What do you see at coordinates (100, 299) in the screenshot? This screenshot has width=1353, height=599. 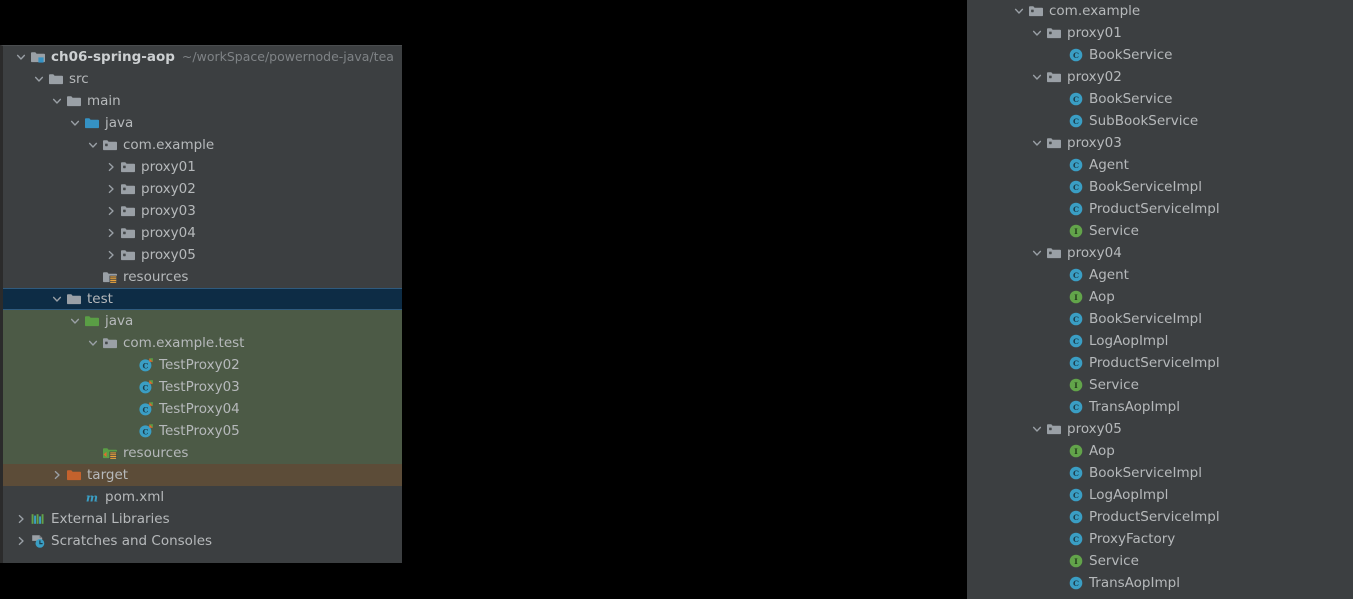 I see `tree-node-label: test` at bounding box center [100, 299].